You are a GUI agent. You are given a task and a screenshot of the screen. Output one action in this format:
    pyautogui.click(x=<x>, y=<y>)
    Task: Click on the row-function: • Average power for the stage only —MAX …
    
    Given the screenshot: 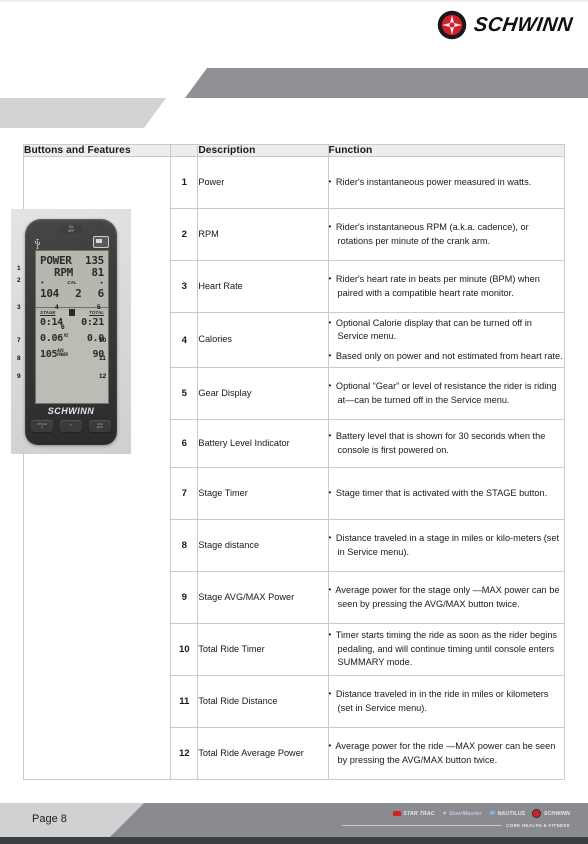 What is the action you would take?
    pyautogui.click(x=446, y=597)
    